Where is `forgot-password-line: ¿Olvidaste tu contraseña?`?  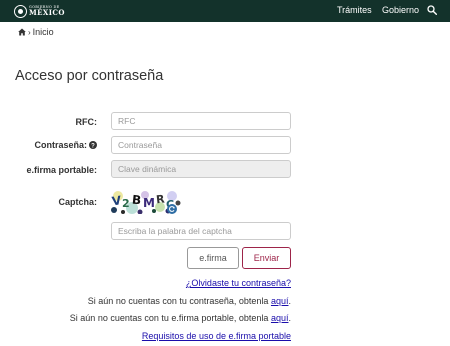
forgot-password-line: ¿Olvidaste tu contraseña? is located at coordinates (238, 283).